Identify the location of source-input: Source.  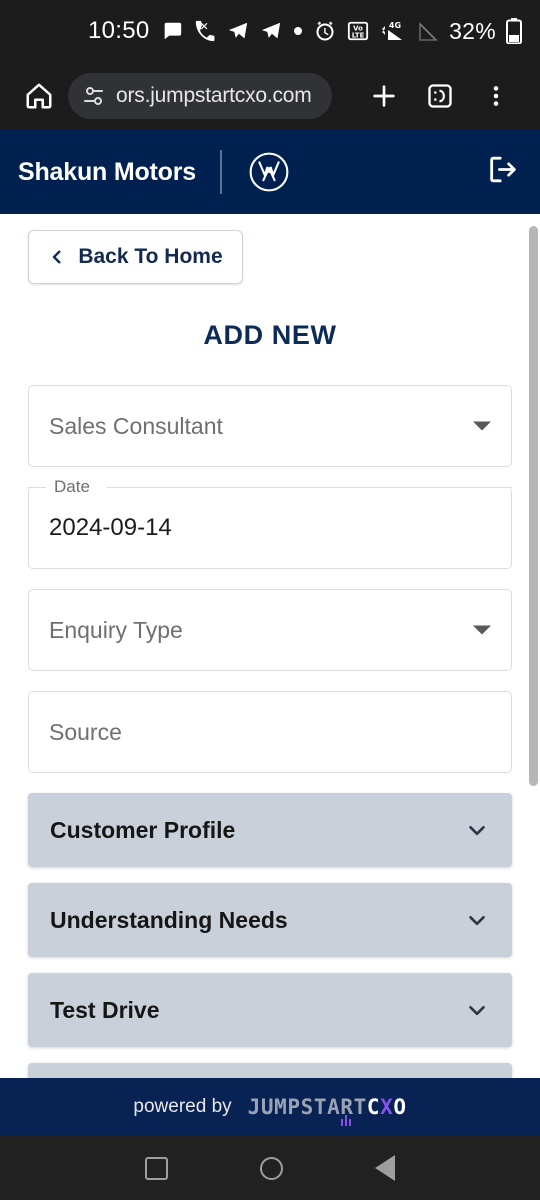
(270, 732).